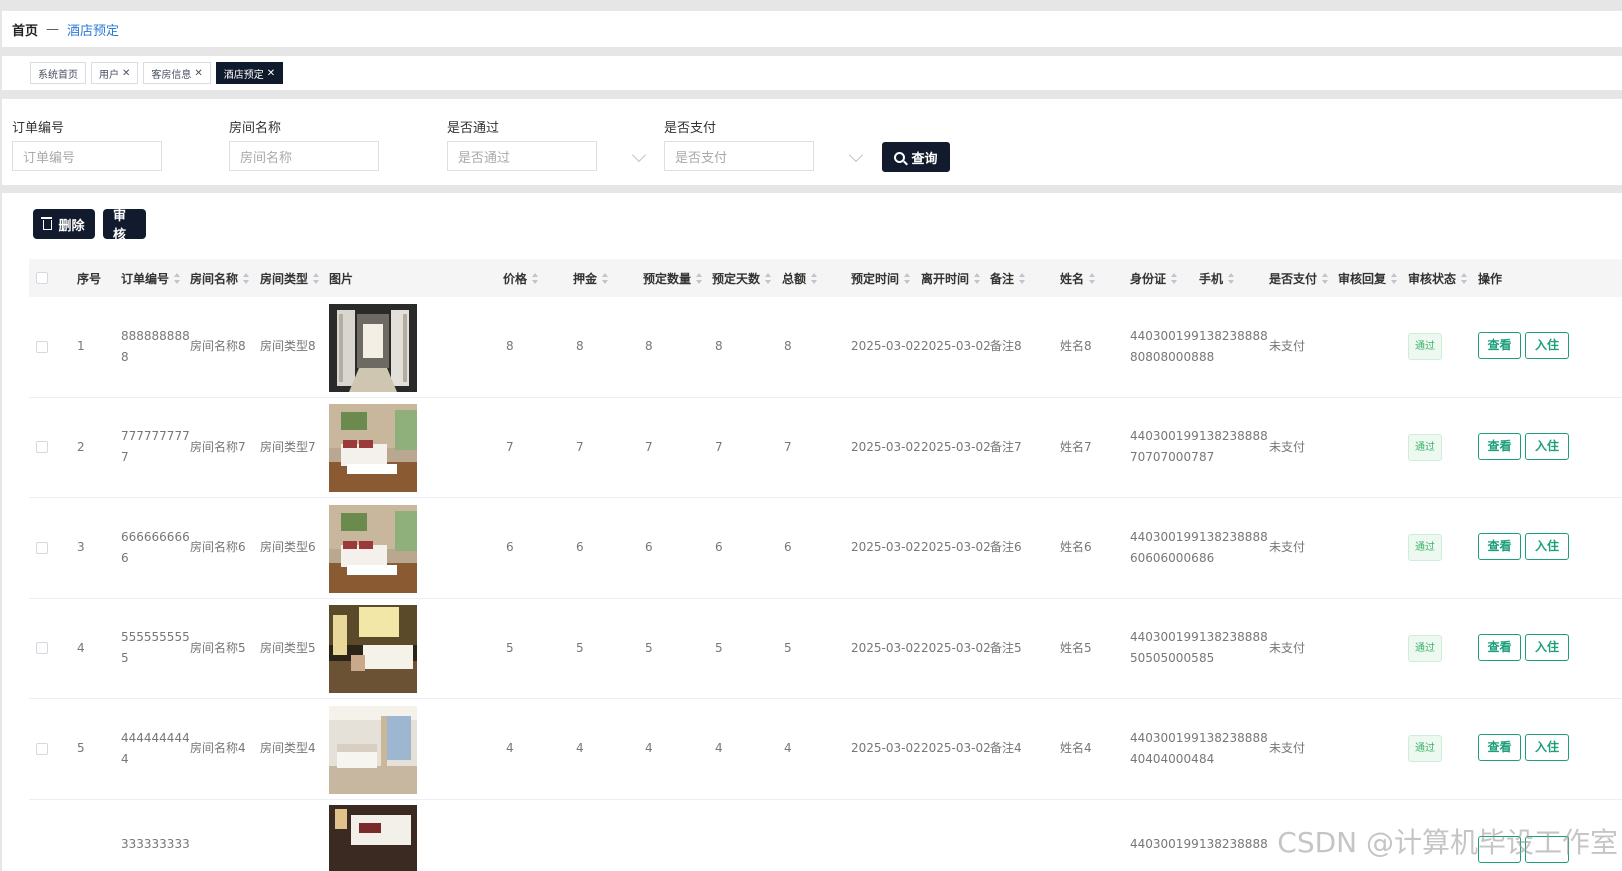 Image resolution: width=1622 pixels, height=871 pixels. What do you see at coordinates (87, 156) in the screenshot?
I see `order-no-input: 订单编号` at bounding box center [87, 156].